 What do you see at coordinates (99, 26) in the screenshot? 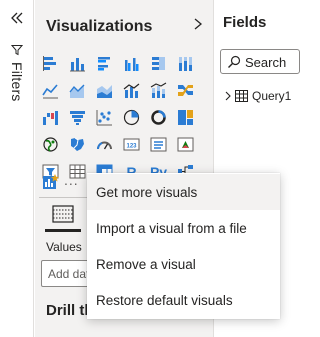
I see `visualizations-title: Visualizations` at bounding box center [99, 26].